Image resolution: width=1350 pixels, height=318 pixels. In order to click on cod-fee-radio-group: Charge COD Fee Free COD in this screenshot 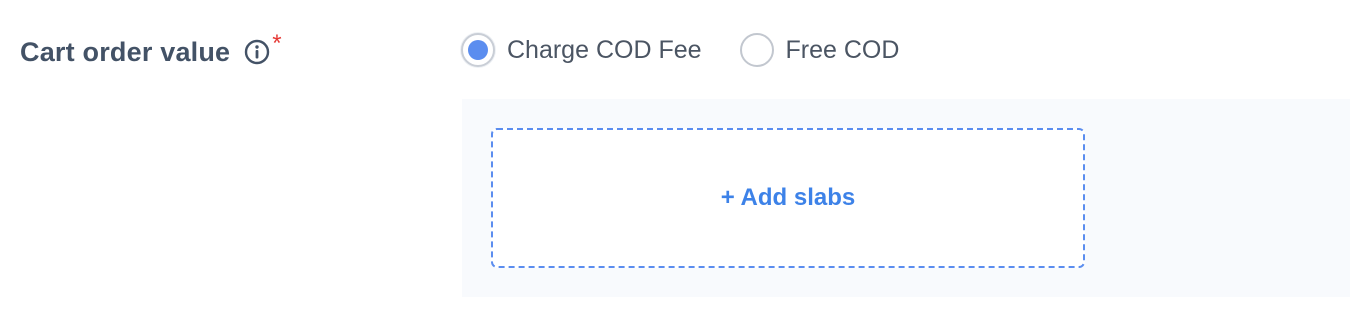, I will do `click(680, 50)`.